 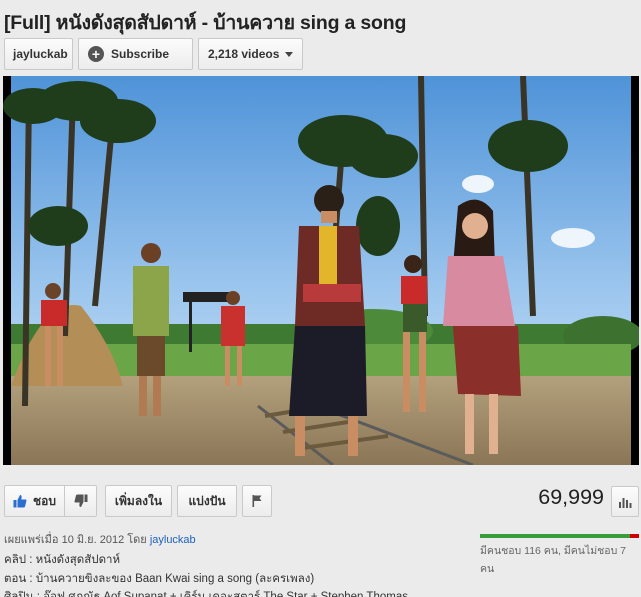 I want to click on flag-icon, so click(x=257, y=501).